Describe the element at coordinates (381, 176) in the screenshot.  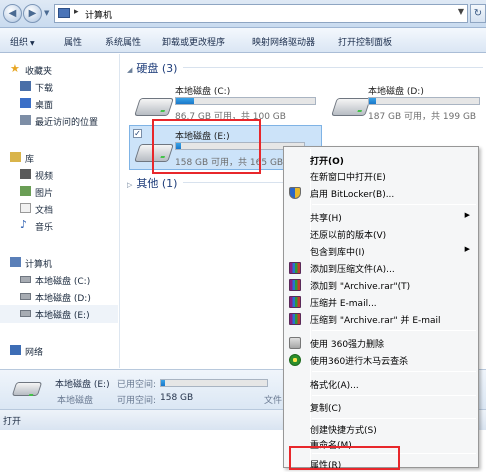
I see `menu-item-open-new-window: 在新窗口中打开(E)` at that location.